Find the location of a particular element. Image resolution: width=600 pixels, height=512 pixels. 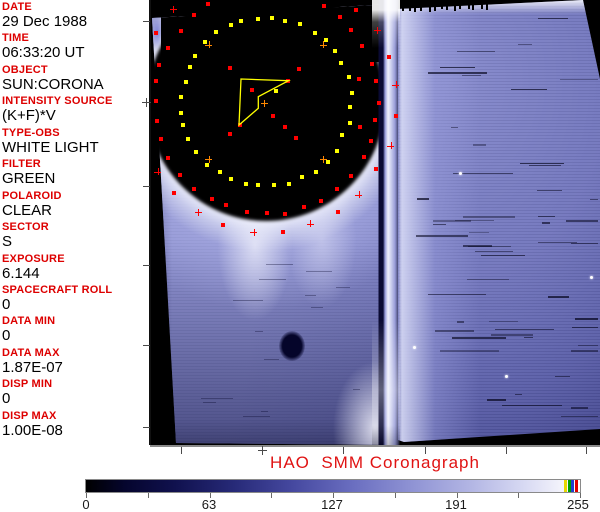

meta-entry: EXPOSURE 6.144 is located at coordinates (75, 268).